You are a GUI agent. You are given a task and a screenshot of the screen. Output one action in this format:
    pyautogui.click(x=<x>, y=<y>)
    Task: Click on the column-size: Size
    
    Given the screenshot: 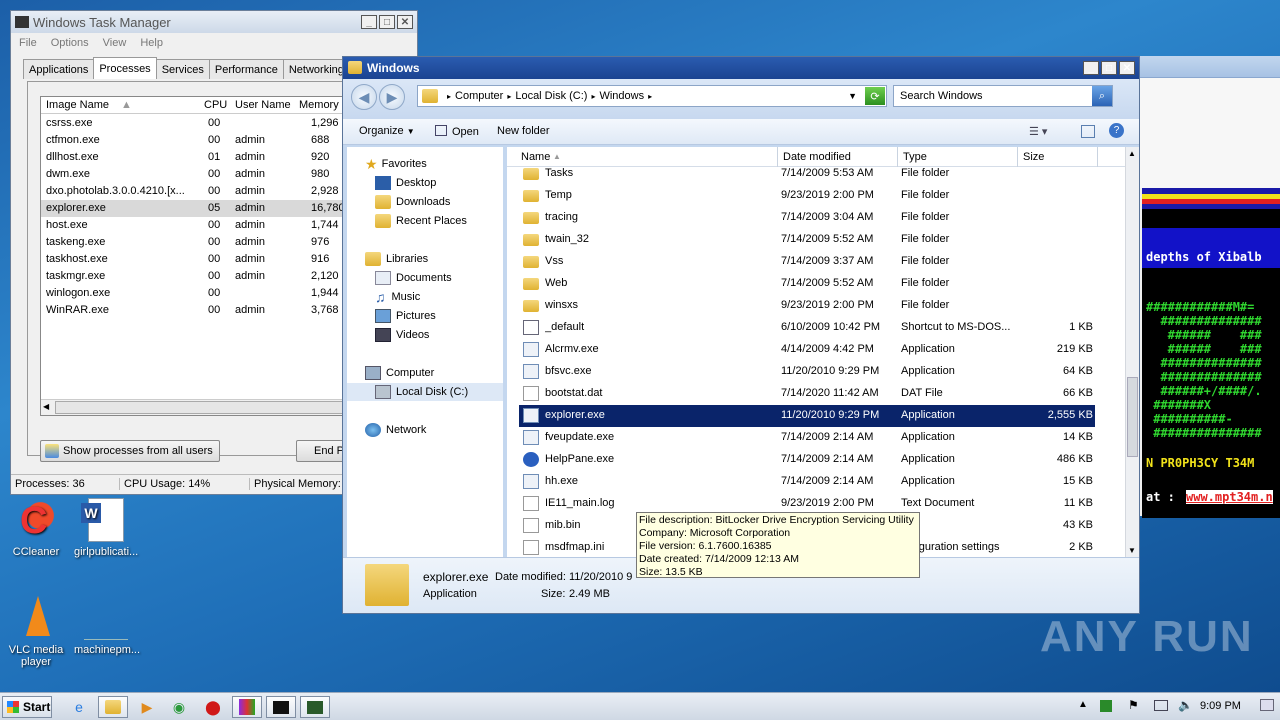 What is the action you would take?
    pyautogui.click(x=1033, y=157)
    